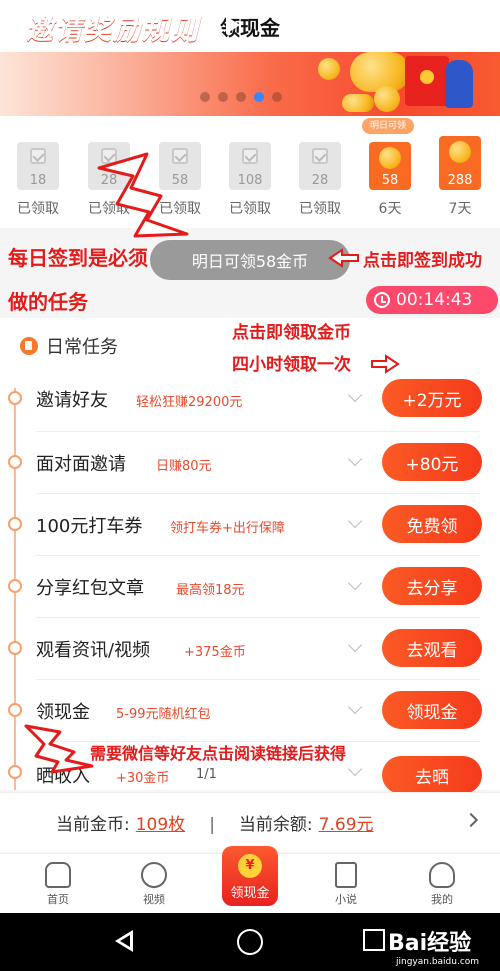 The width and height of the screenshot is (500, 971). Describe the element at coordinates (48, 302) in the screenshot. I see `annotation-daily-task: 做的任务` at that location.